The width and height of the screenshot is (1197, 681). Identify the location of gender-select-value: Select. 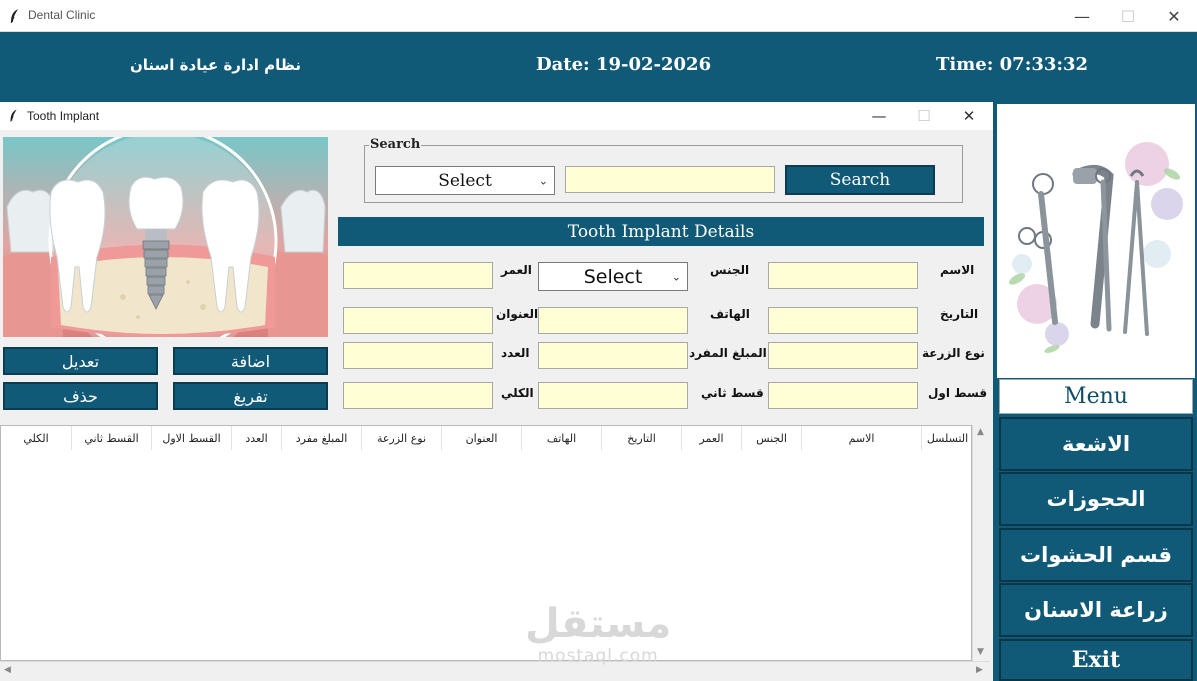
(613, 276).